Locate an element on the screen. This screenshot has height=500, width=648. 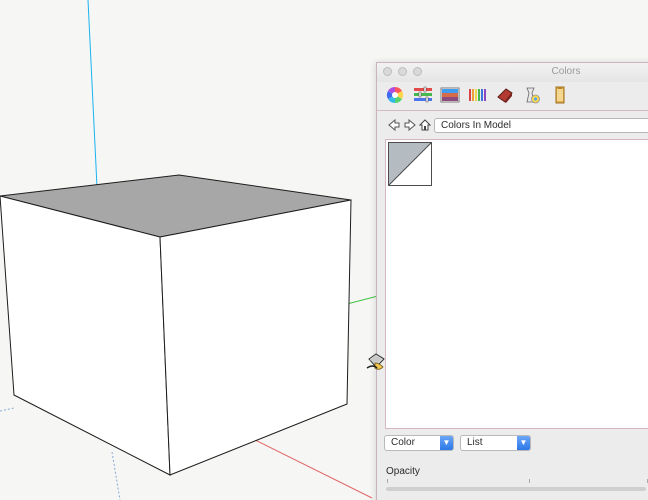
back-arrow-icon is located at coordinates (394, 125).